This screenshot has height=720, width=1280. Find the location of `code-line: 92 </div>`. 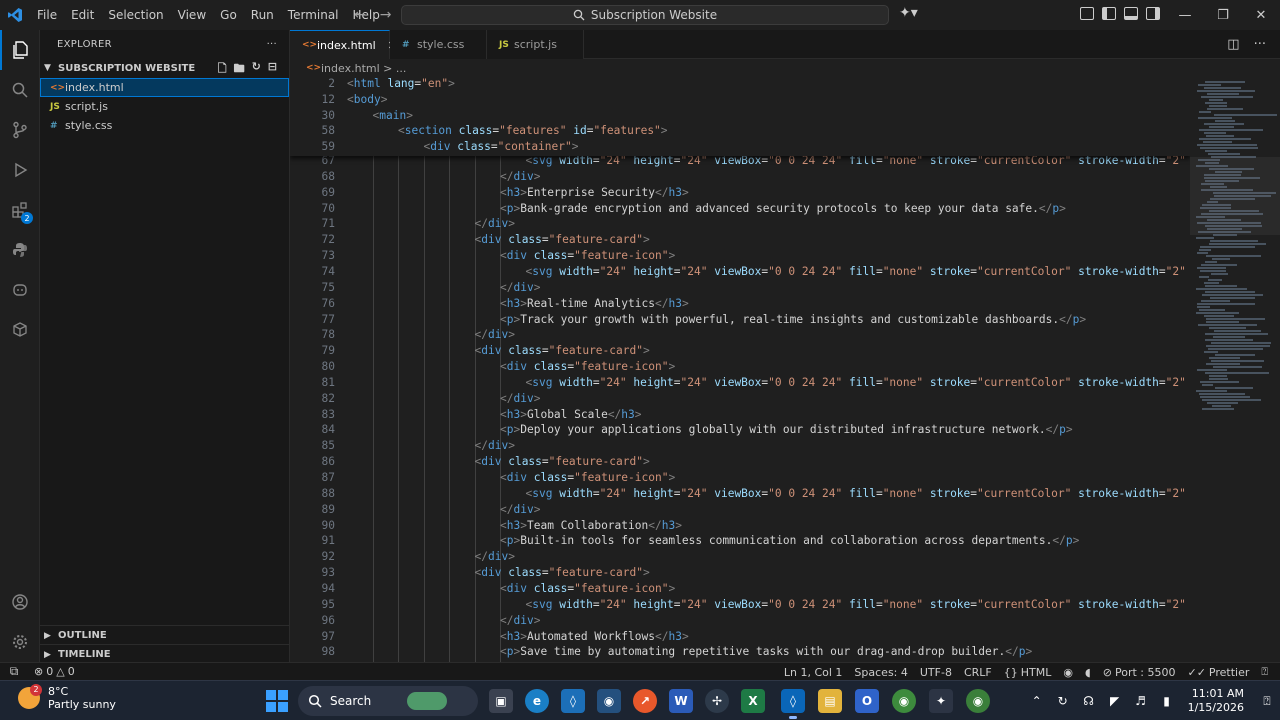

code-line: 92 </div> is located at coordinates (402, 557).